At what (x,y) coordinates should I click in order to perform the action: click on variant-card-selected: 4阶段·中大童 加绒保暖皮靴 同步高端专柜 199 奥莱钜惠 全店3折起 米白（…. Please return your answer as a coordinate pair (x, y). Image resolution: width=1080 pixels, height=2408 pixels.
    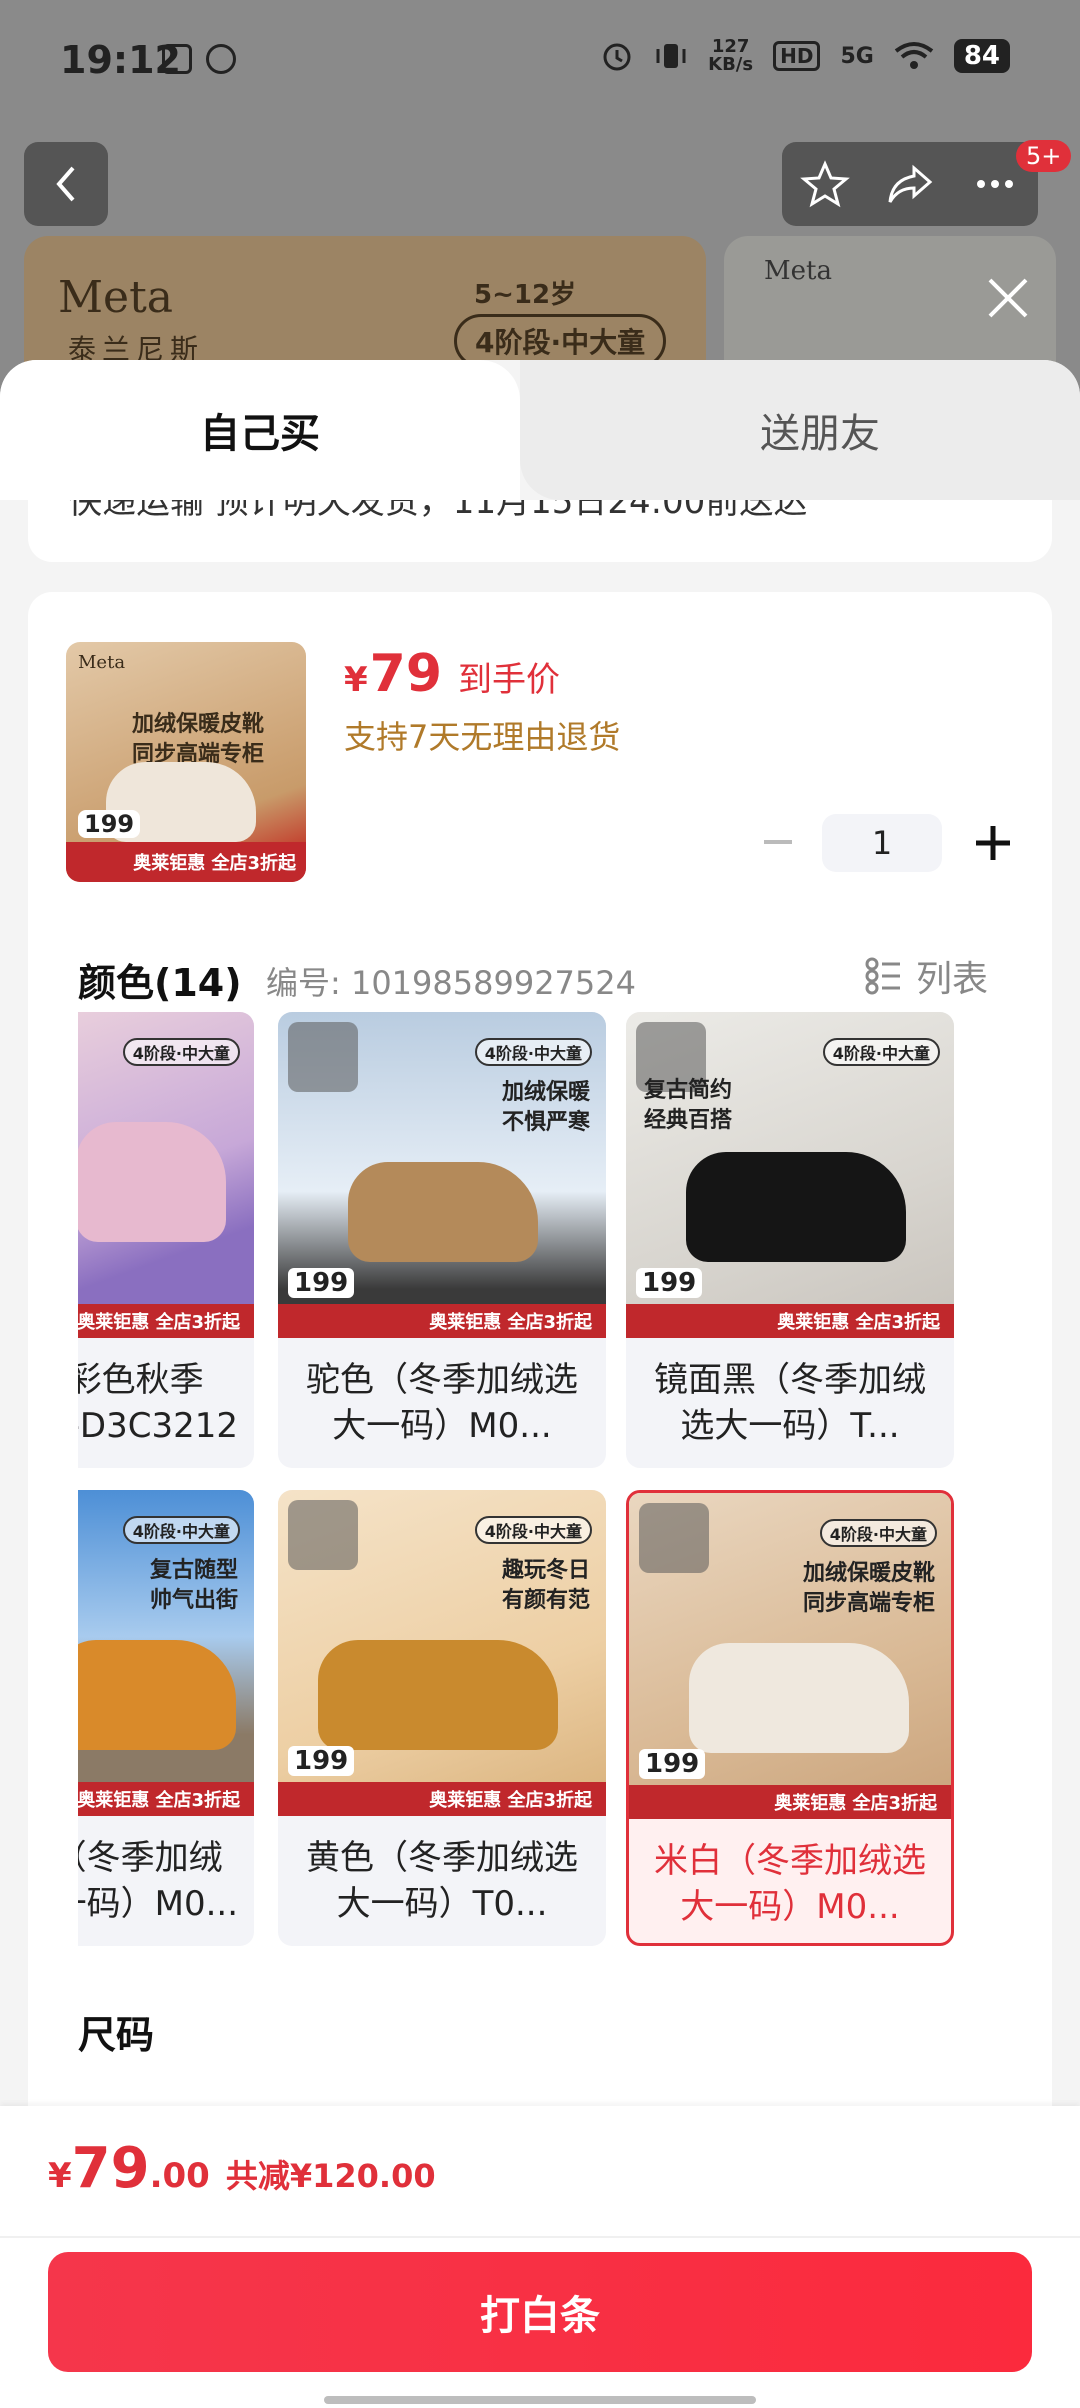
    Looking at the image, I should click on (790, 1718).